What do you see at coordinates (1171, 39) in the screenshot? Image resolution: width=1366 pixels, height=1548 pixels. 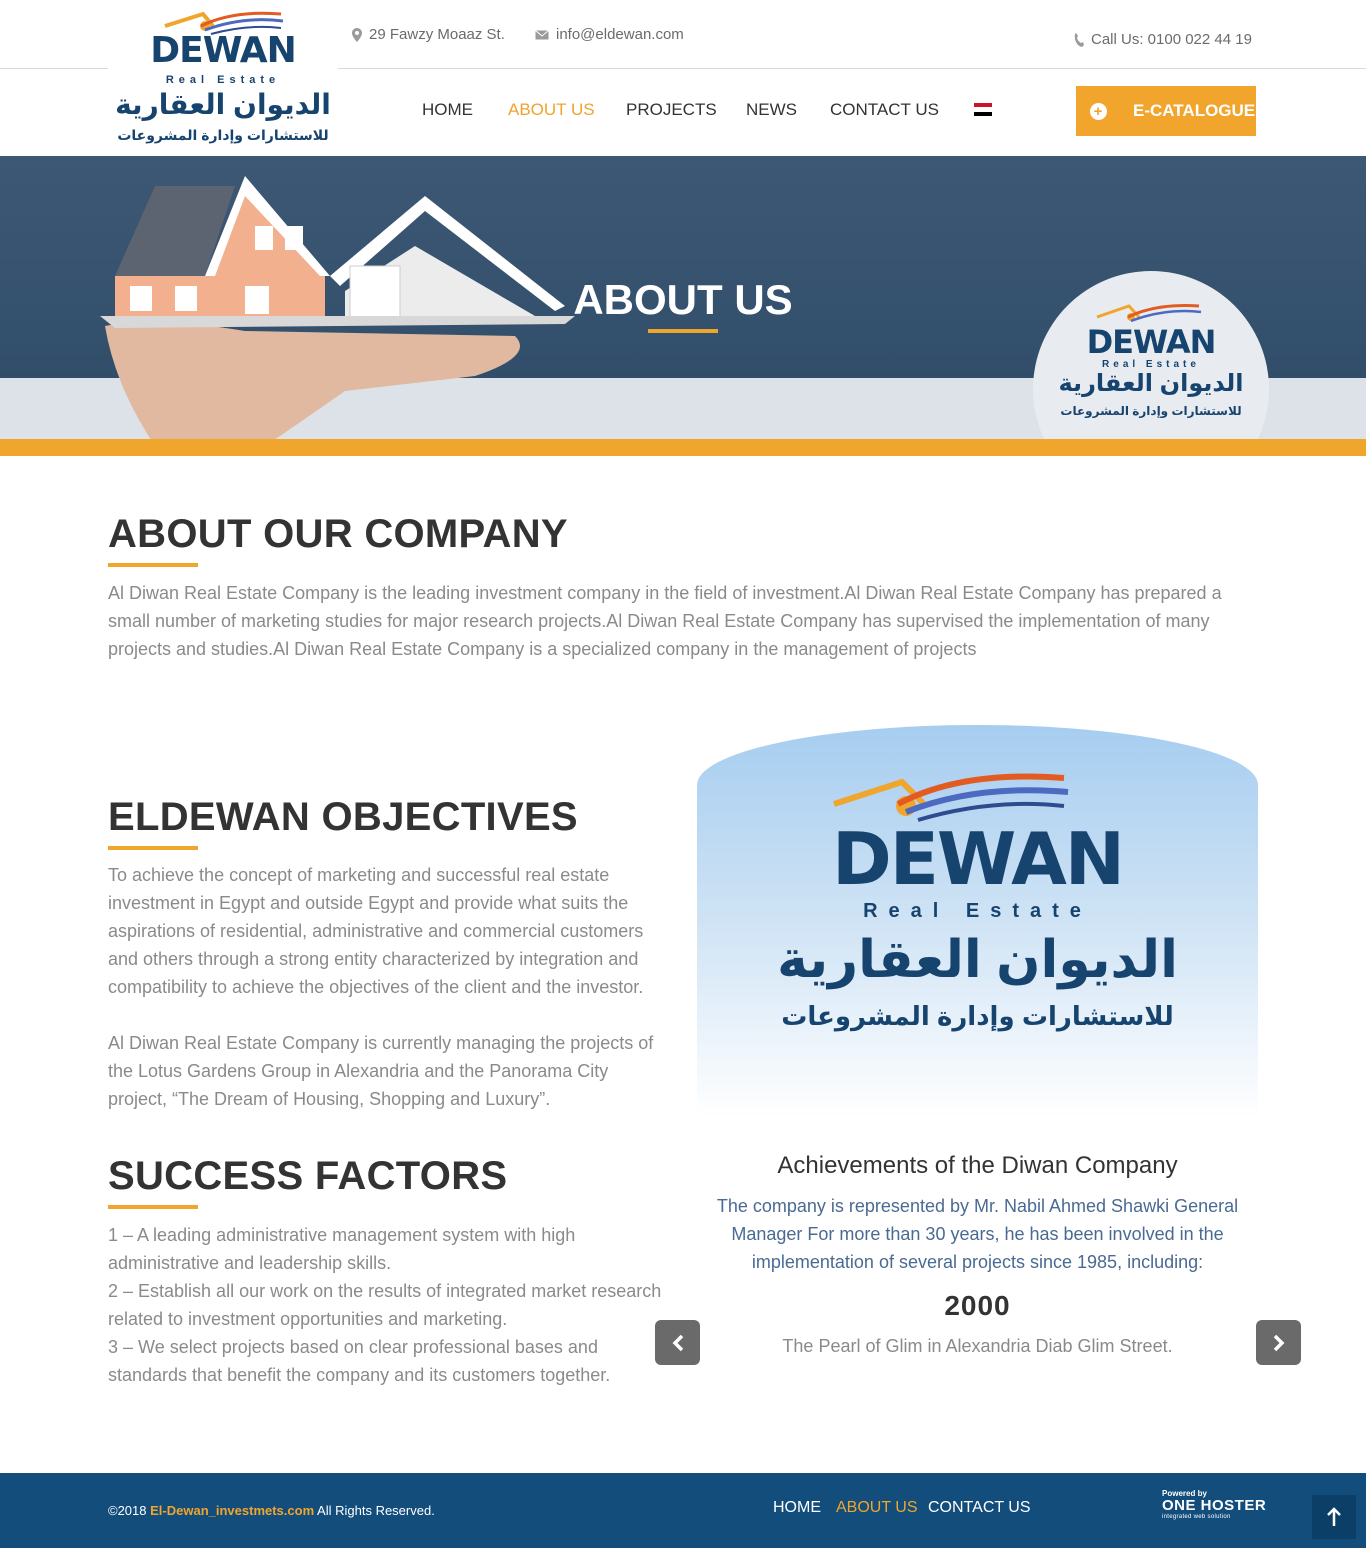 I see `phone-text: Call Us: 0100 022 44 19` at bounding box center [1171, 39].